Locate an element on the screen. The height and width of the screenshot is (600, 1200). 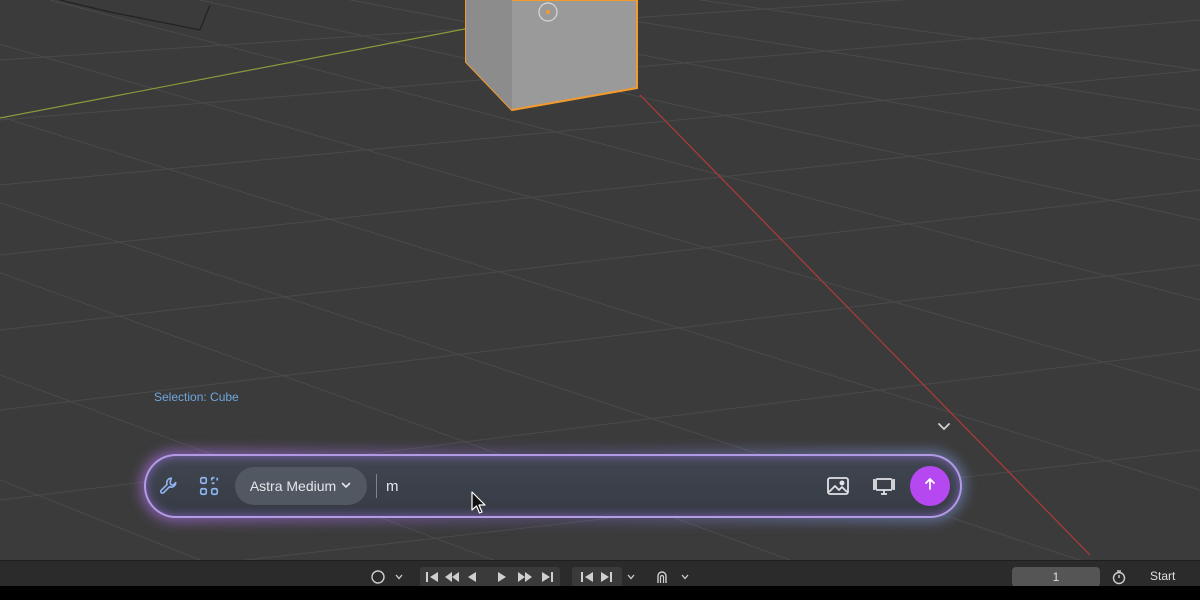
auto-keying-icon is located at coordinates (662, 577).